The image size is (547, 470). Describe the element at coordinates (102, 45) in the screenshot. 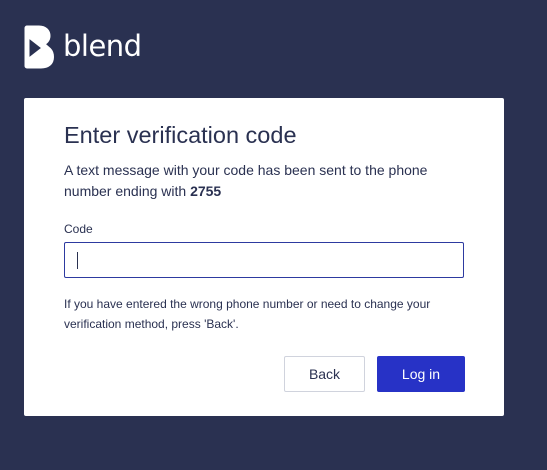

I see `brand-name: blend` at that location.